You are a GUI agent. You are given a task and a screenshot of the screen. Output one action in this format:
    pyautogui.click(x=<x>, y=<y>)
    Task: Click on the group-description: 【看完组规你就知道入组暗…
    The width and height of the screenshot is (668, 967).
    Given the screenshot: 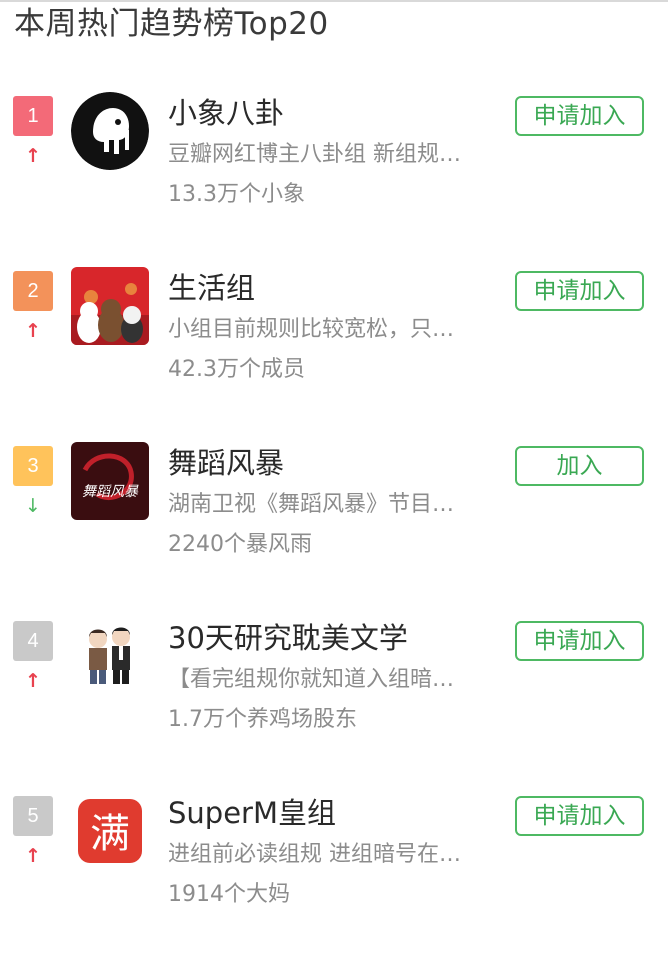 What is the action you would take?
    pyautogui.click(x=311, y=679)
    